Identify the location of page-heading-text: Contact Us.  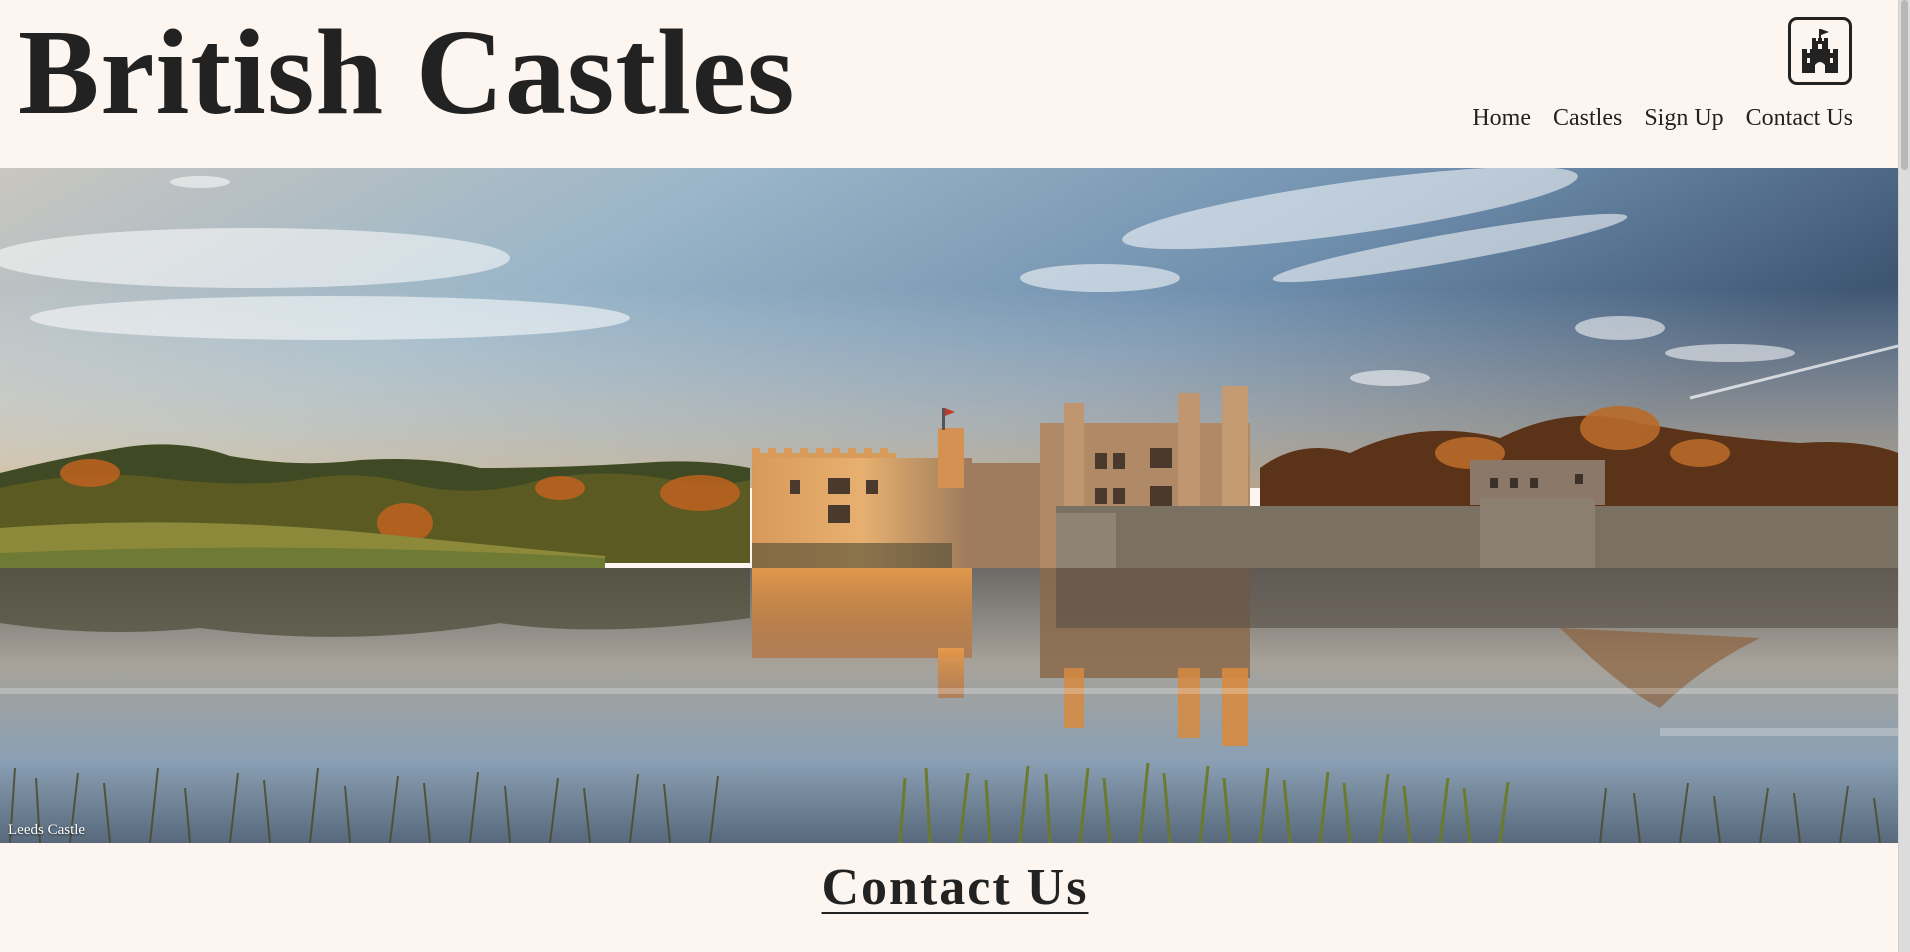
(955, 887).